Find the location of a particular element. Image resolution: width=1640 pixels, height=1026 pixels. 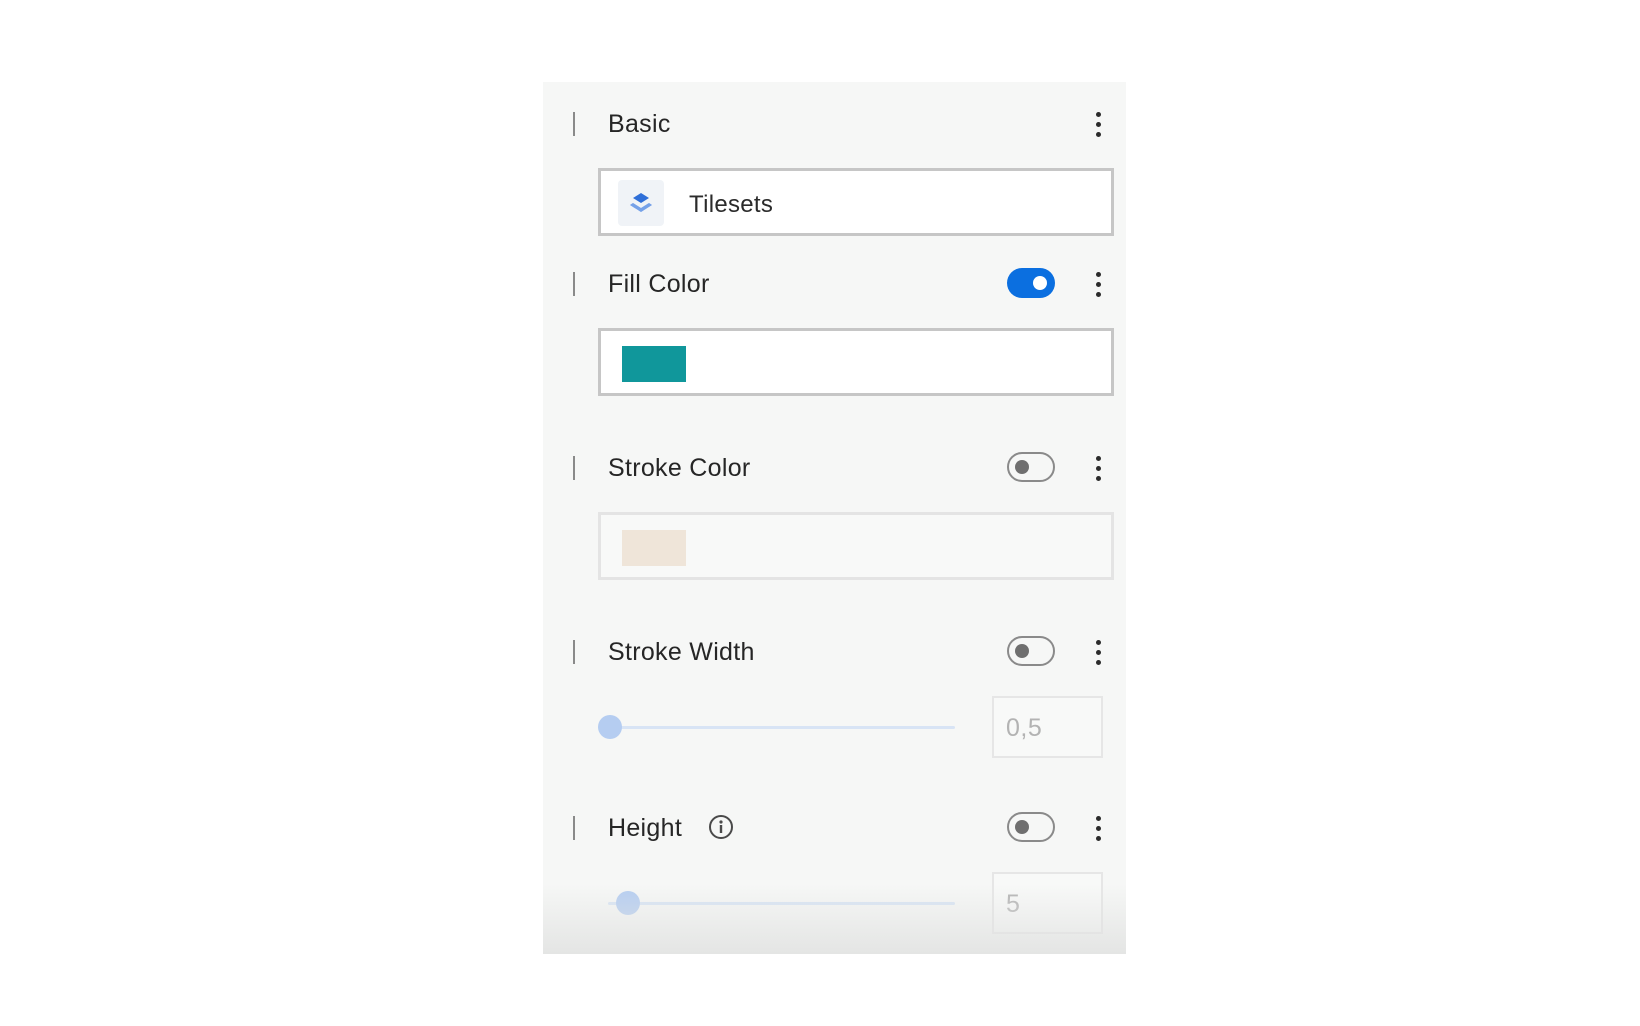

height-toggle is located at coordinates (1031, 827).